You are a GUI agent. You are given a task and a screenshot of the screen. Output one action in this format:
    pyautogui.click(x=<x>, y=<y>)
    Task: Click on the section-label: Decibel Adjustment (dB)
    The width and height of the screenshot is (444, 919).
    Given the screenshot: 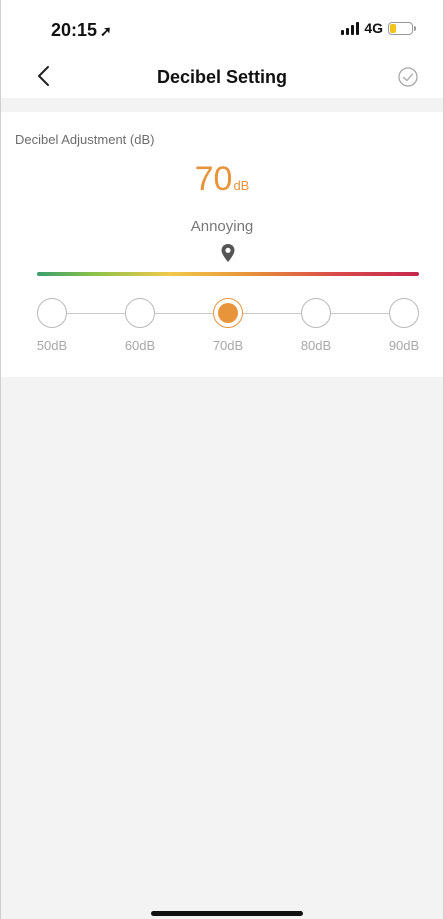 What is the action you would take?
    pyautogui.click(x=85, y=139)
    